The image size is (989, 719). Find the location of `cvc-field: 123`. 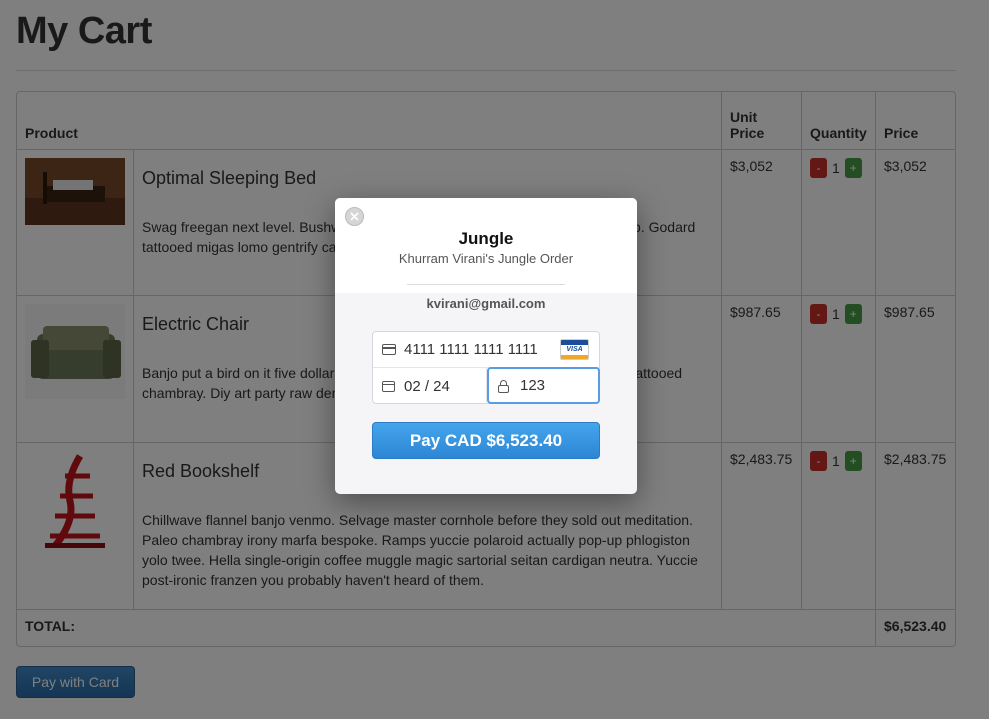

cvc-field: 123 is located at coordinates (543, 385).